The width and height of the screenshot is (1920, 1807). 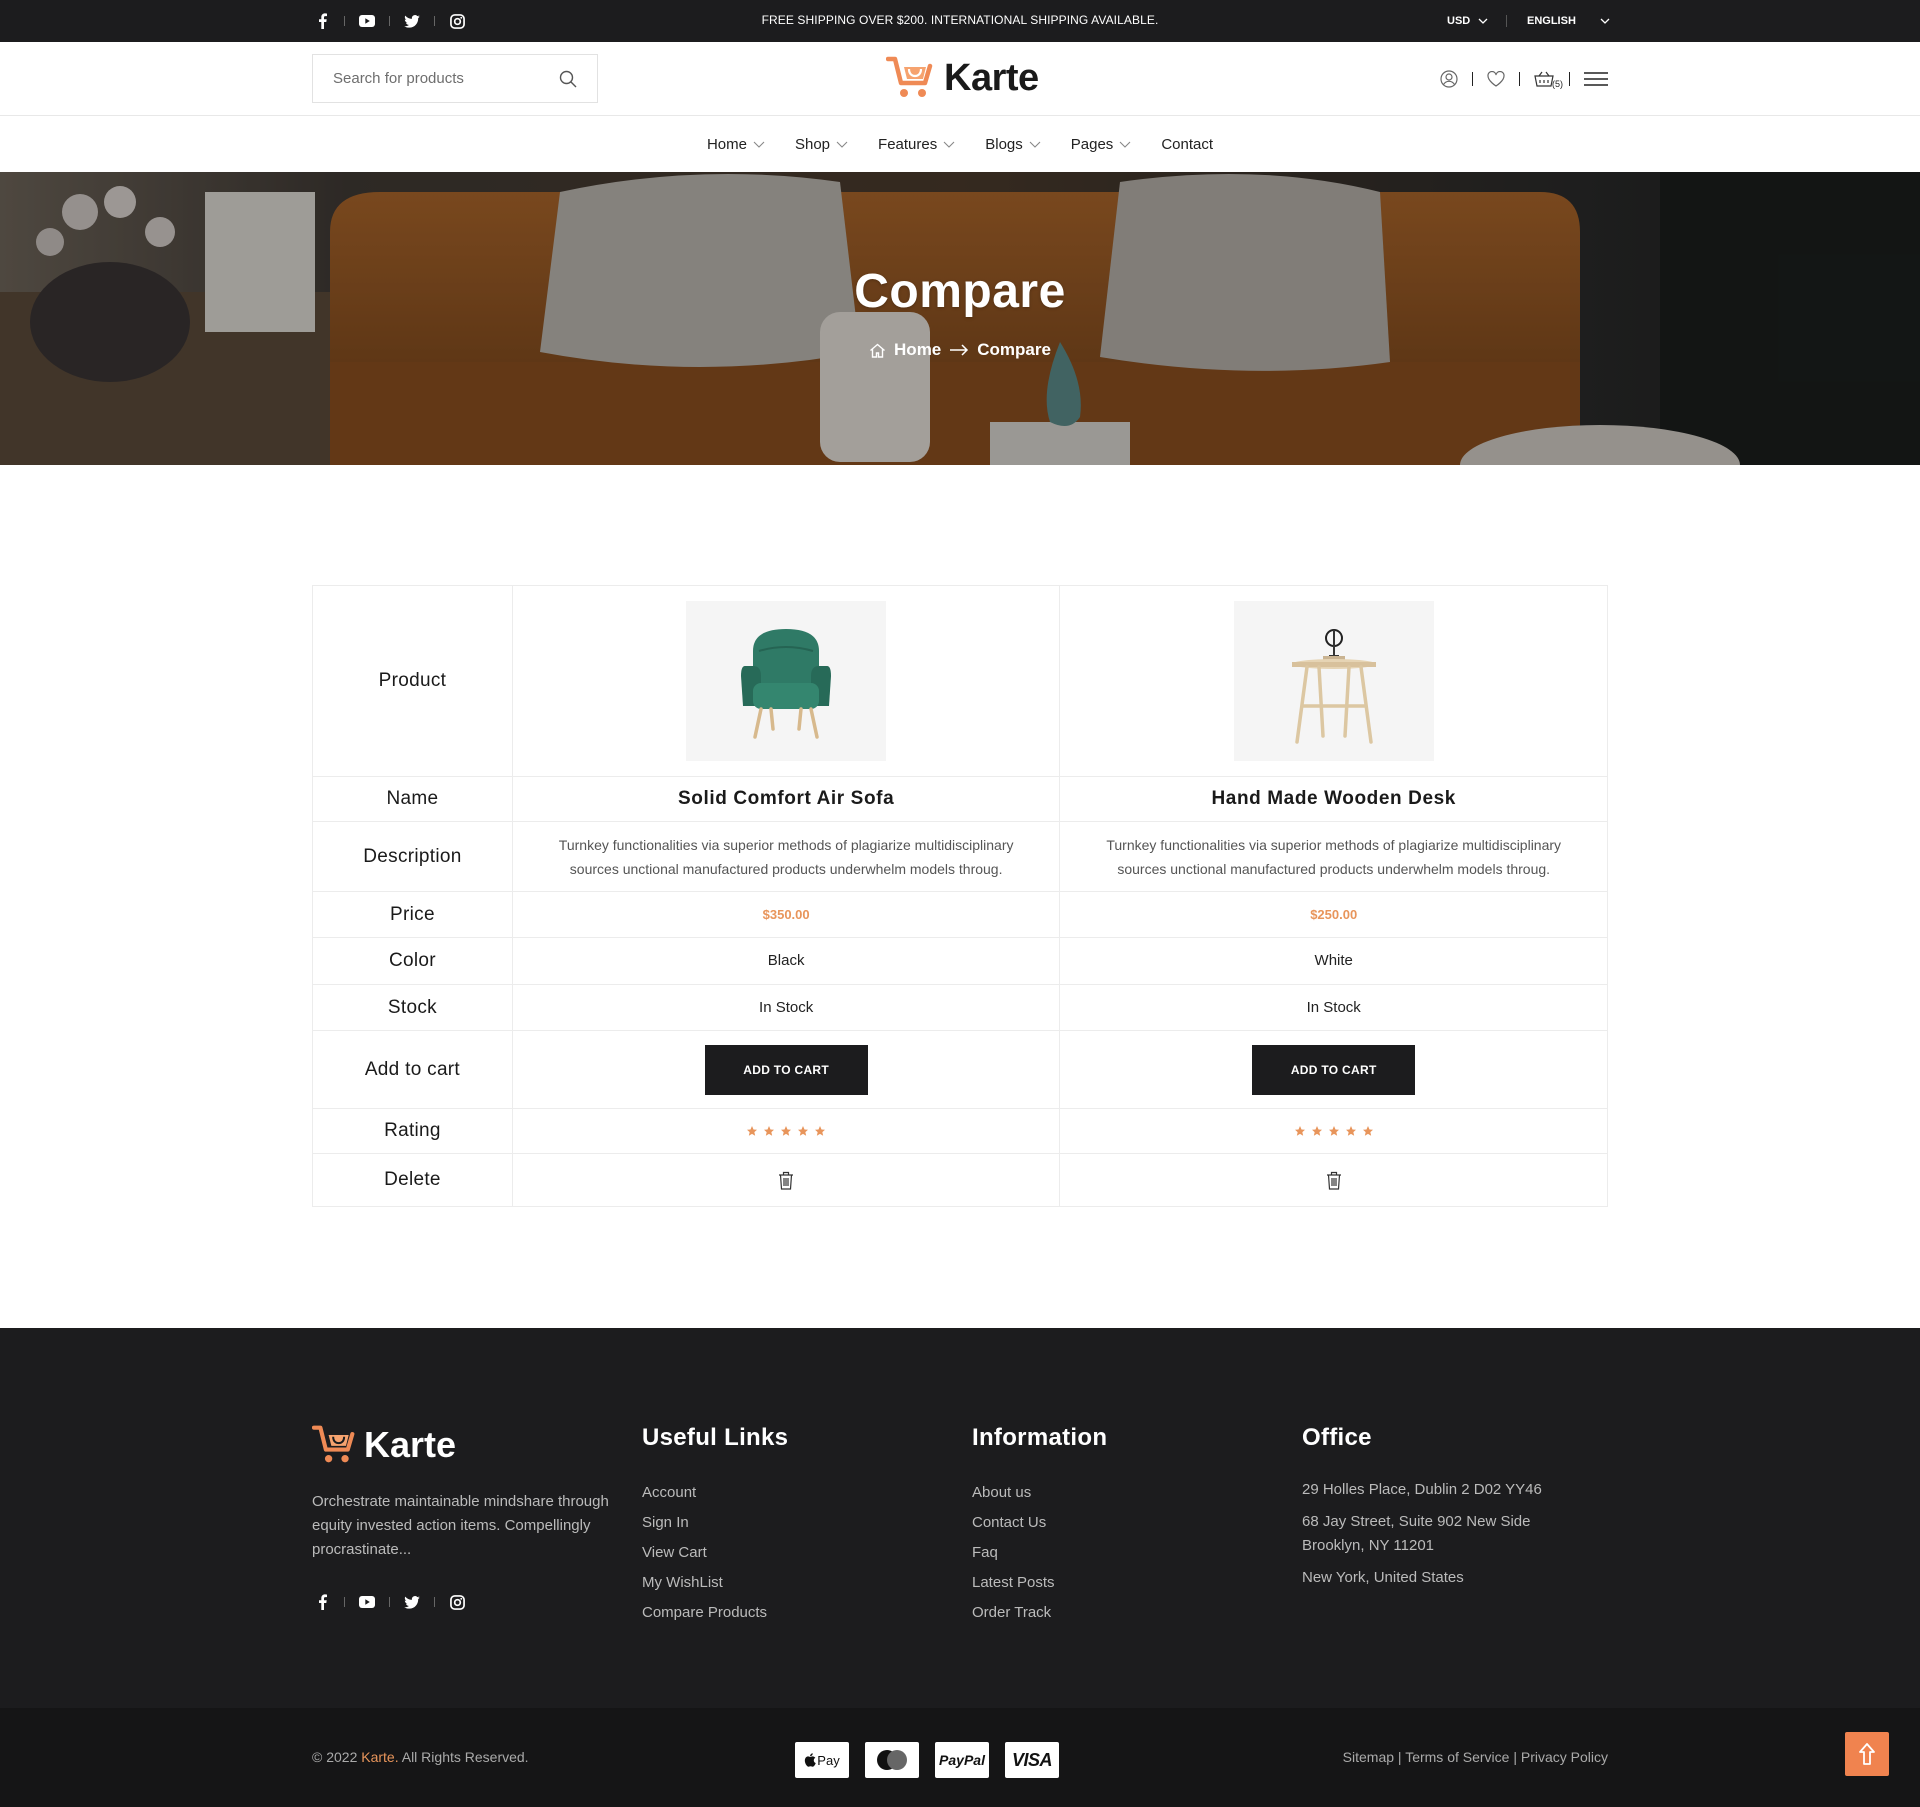 I want to click on nav-item-shop: Shop, so click(x=821, y=144).